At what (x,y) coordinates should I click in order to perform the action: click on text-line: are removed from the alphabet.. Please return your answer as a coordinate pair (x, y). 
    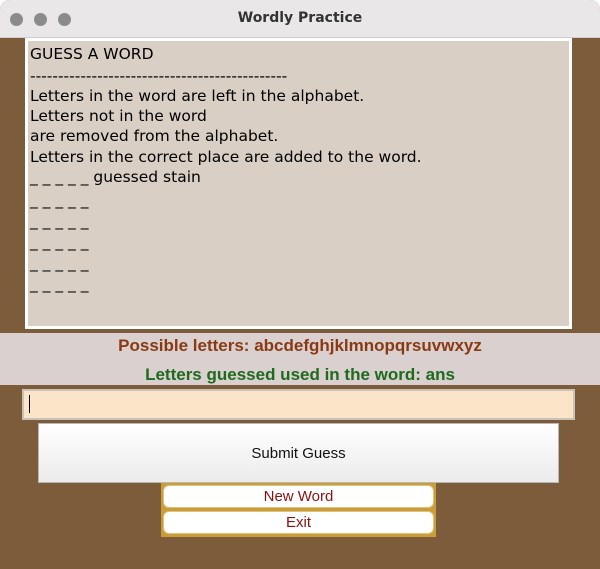
    Looking at the image, I should click on (154, 136).